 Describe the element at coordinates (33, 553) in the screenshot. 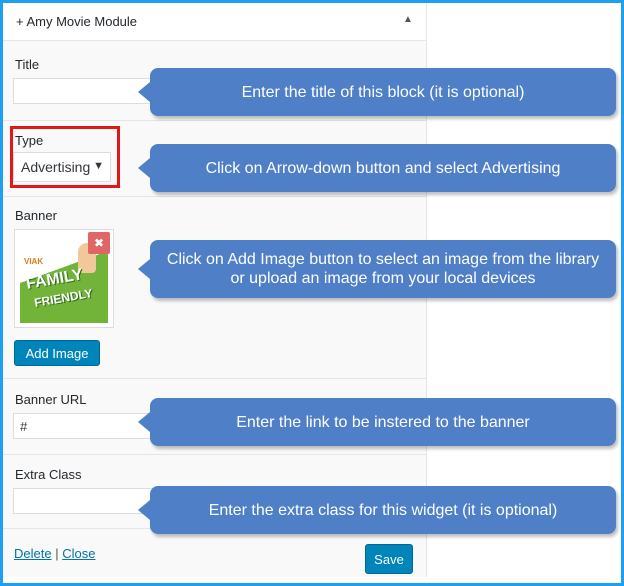

I see `delete-link: Delete` at that location.